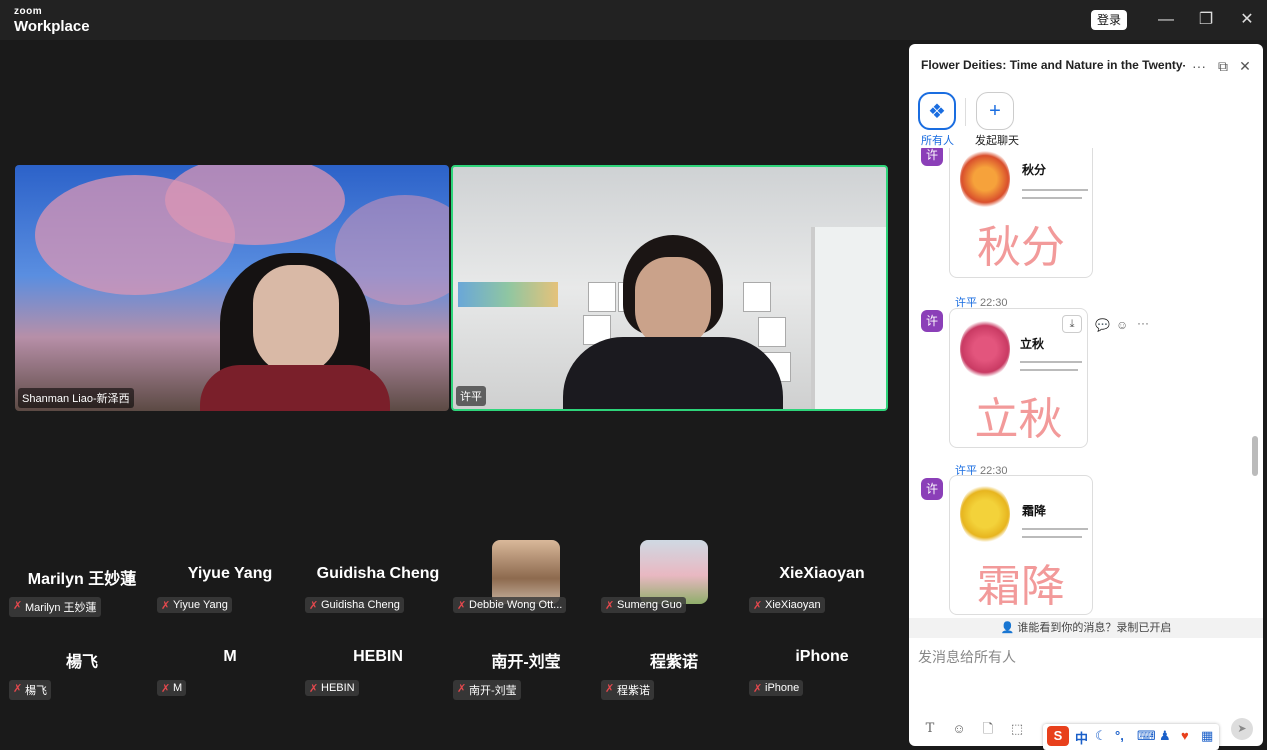 Image resolution: width=1267 pixels, height=750 pixels. What do you see at coordinates (1122, 325) in the screenshot?
I see `emoji-react-icon: ☺` at bounding box center [1122, 325].